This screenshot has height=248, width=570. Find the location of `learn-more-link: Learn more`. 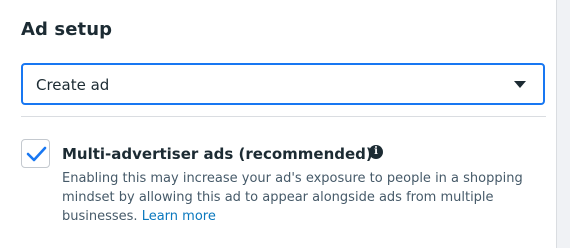

learn-more-link: Learn more is located at coordinates (179, 216).